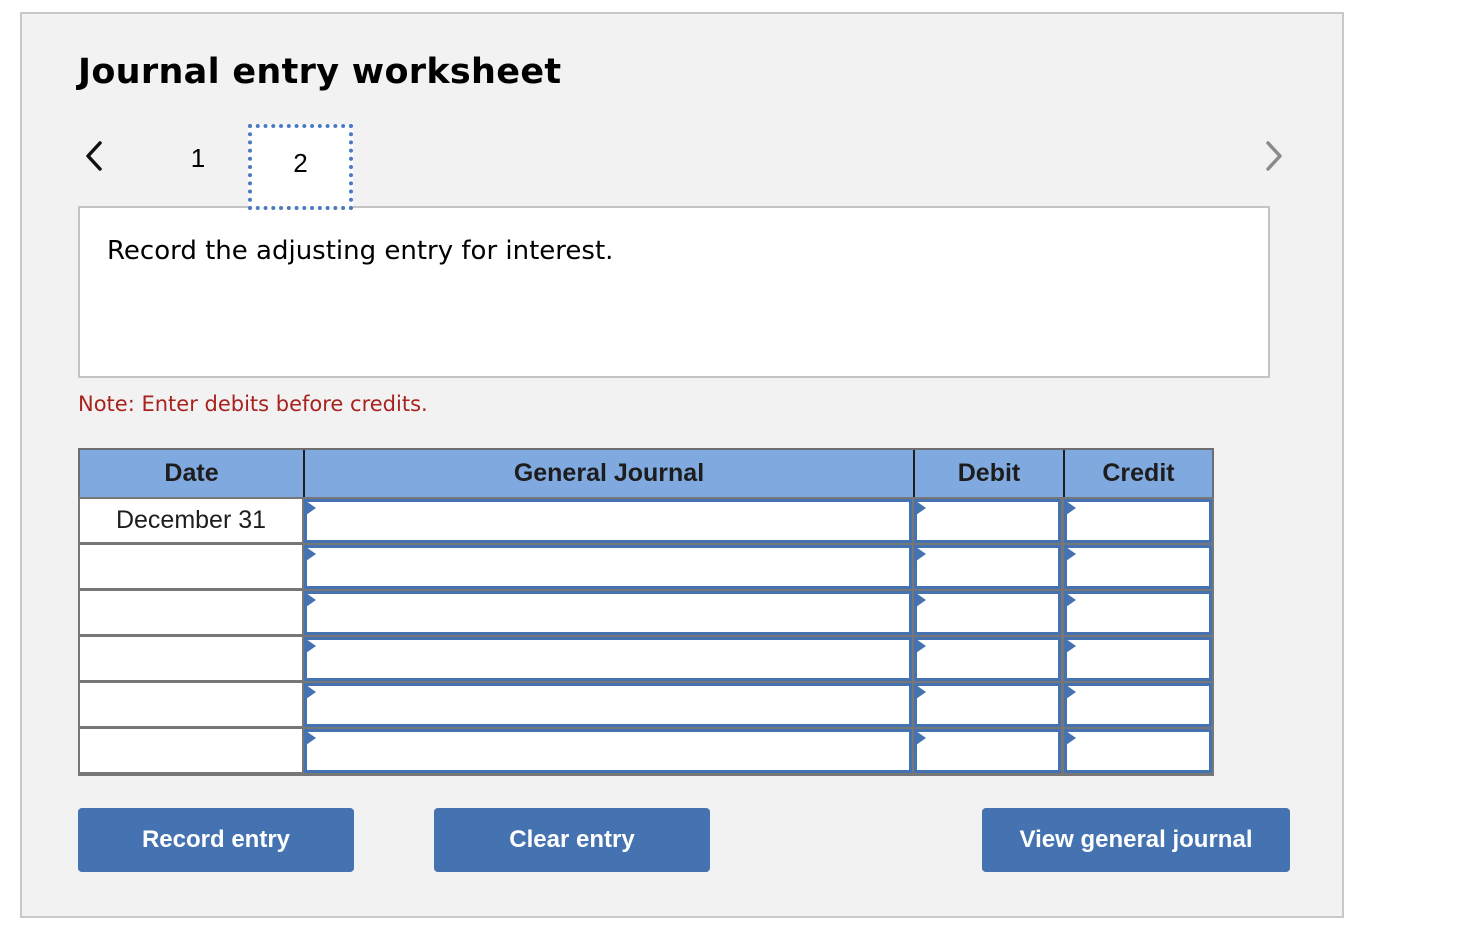 Image resolution: width=1472 pixels, height=940 pixels. Describe the element at coordinates (191, 473) in the screenshot. I see `column-header-date: Date` at that location.